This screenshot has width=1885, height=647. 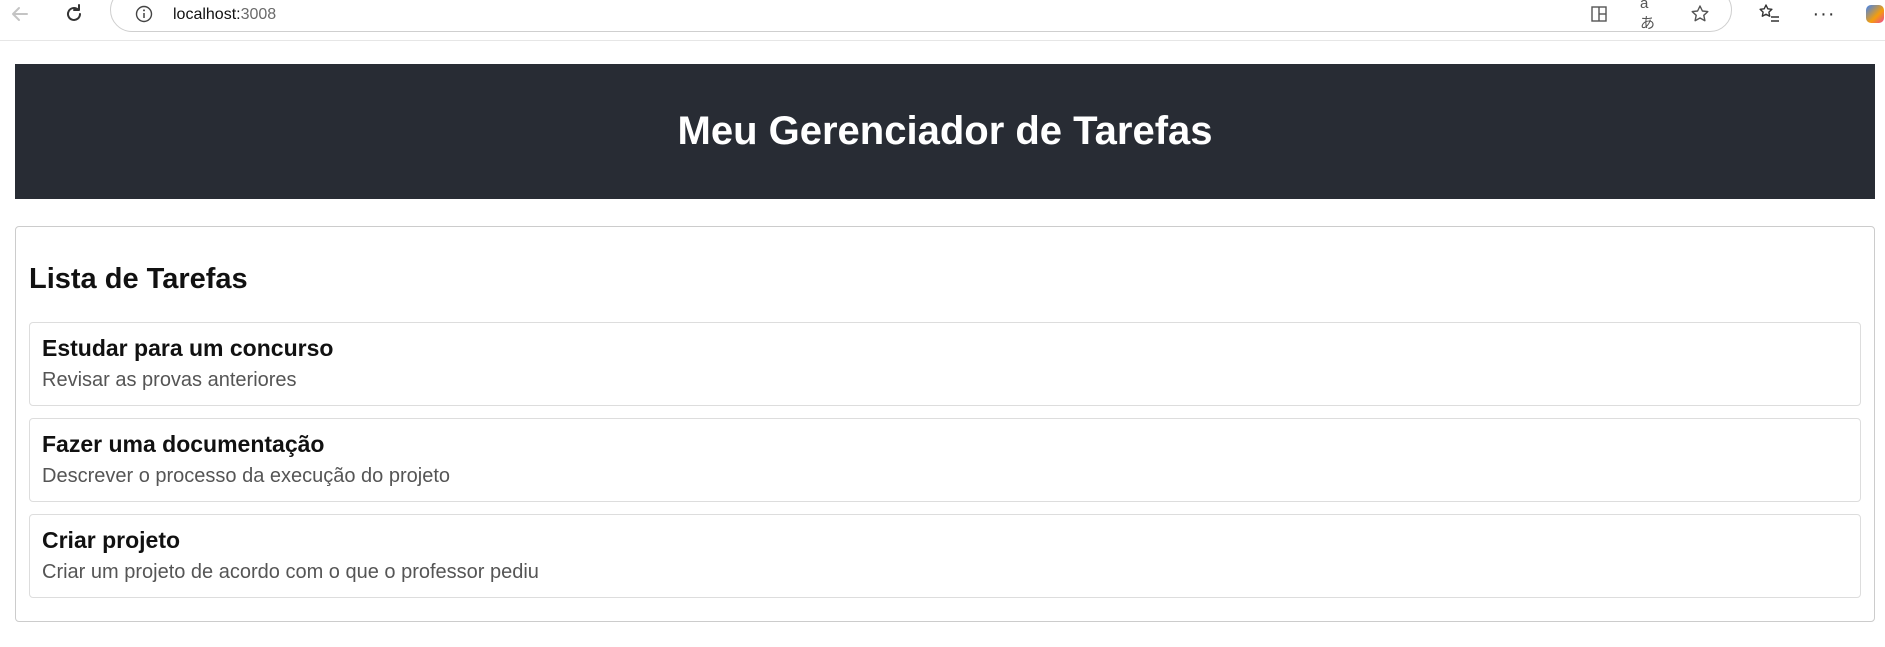 What do you see at coordinates (74, 14) in the screenshot?
I see `reload-icon` at bounding box center [74, 14].